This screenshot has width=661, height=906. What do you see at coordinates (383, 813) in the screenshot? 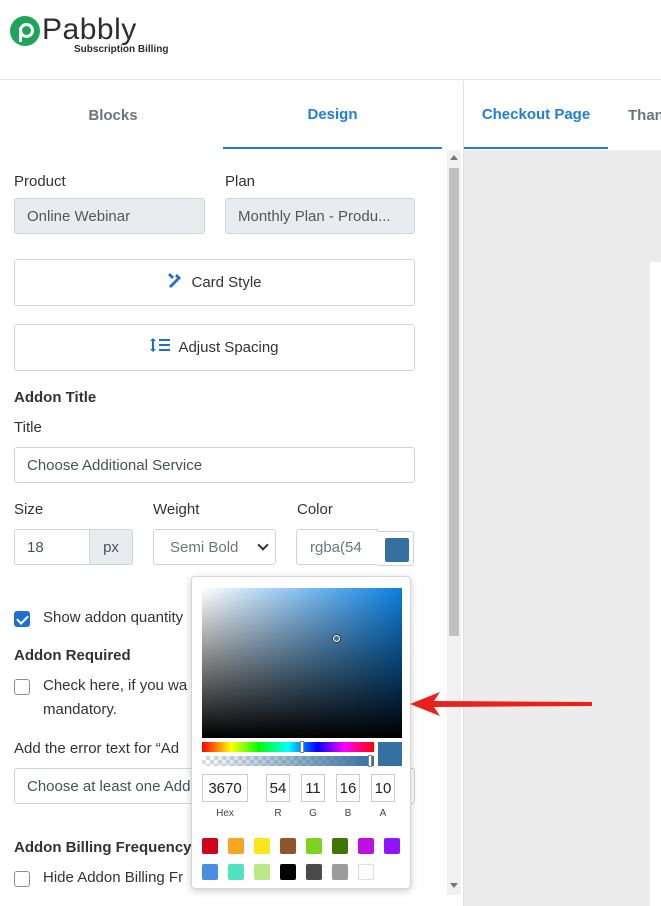
I see `a-label: A` at bounding box center [383, 813].